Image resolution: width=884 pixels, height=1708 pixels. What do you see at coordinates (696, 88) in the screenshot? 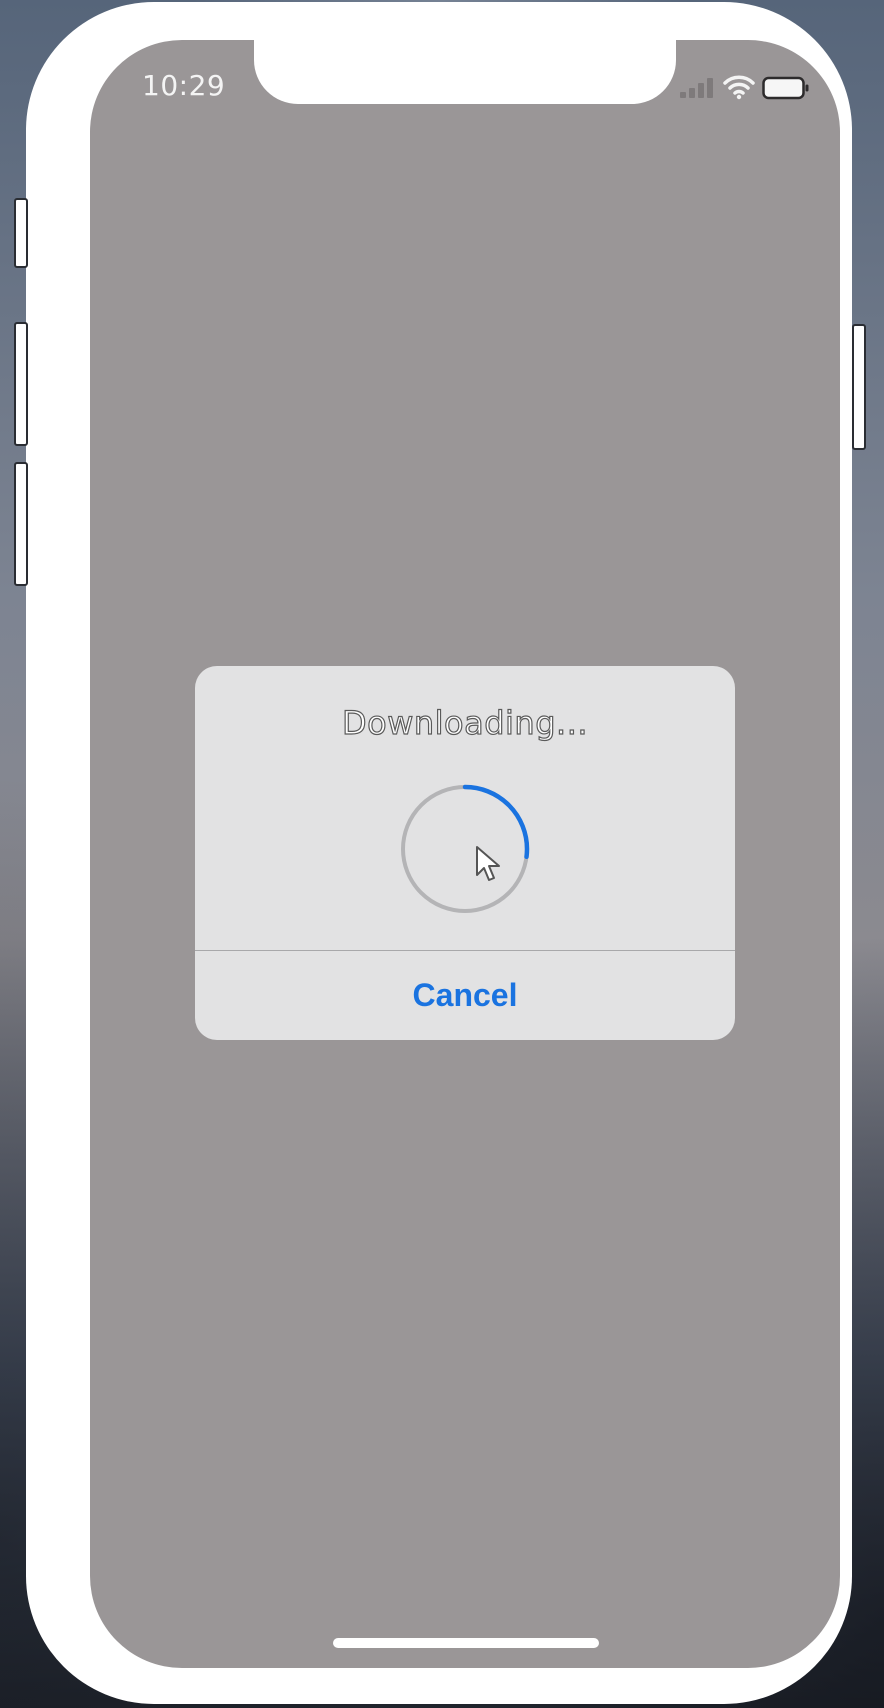
I see `signal-icon` at bounding box center [696, 88].